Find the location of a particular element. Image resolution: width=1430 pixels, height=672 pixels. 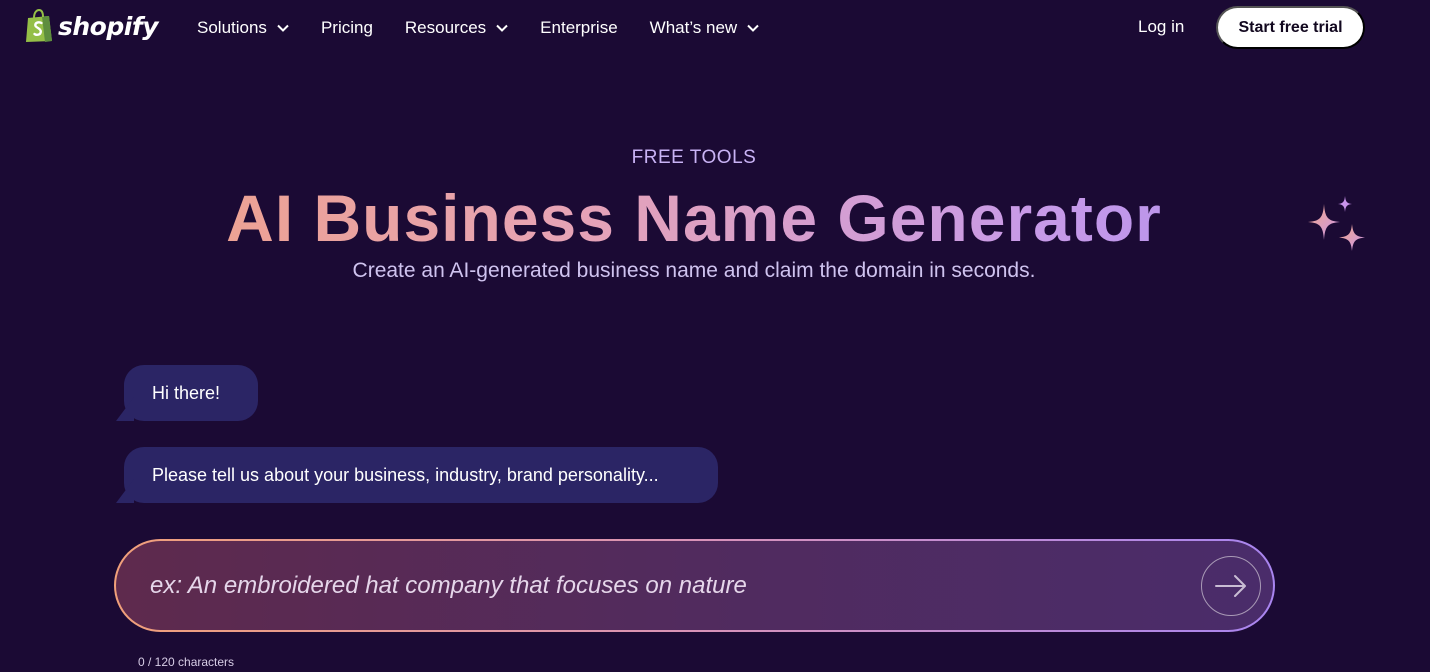

character-counter: 0 / 120 characters is located at coordinates (186, 662).